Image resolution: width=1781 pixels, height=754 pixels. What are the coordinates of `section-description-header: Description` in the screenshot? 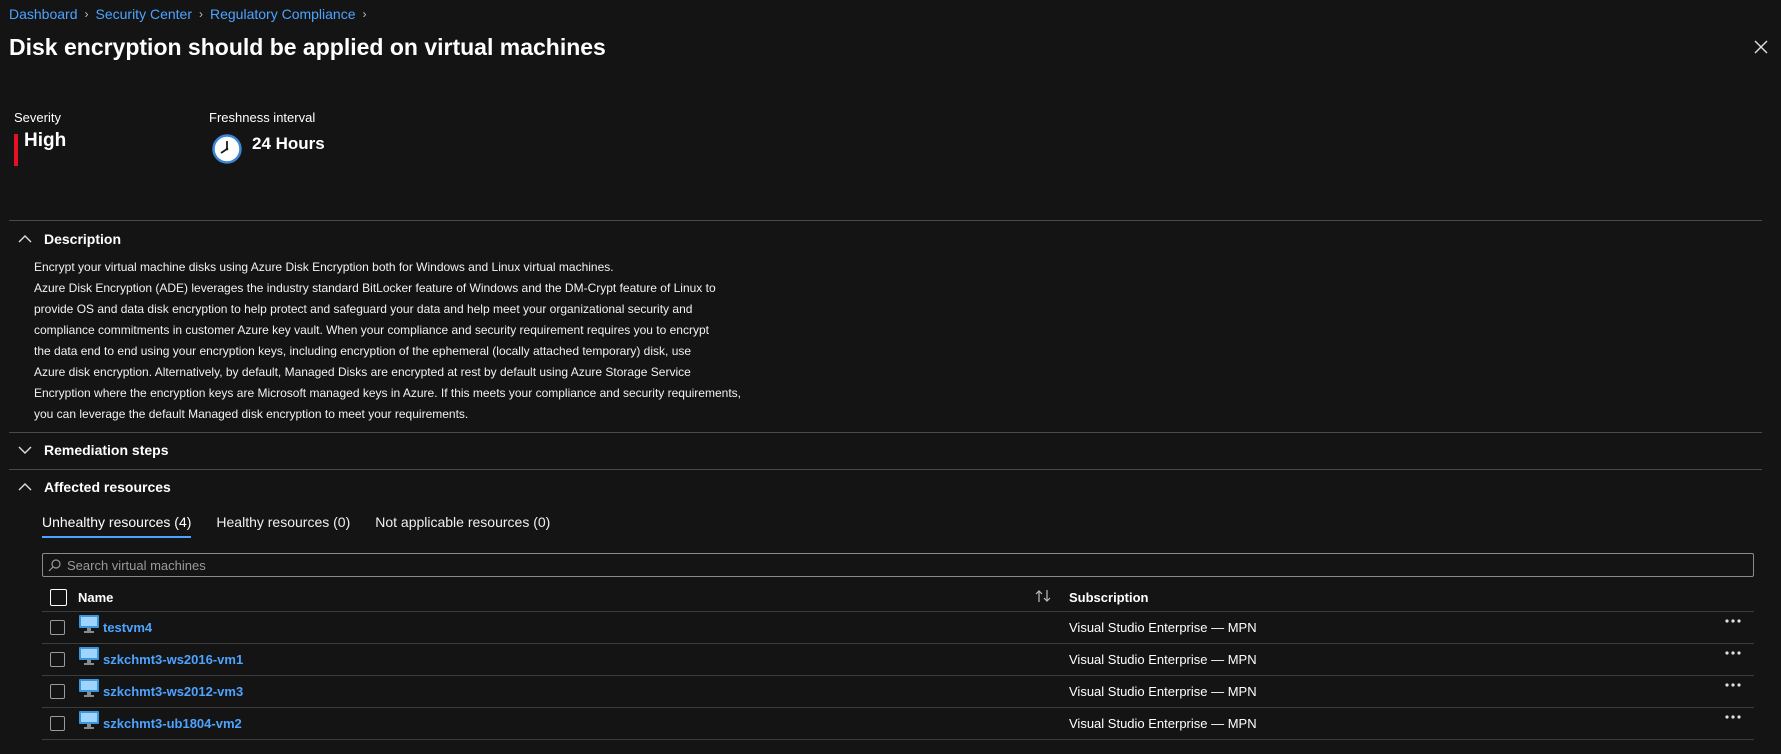 It's located at (69, 239).